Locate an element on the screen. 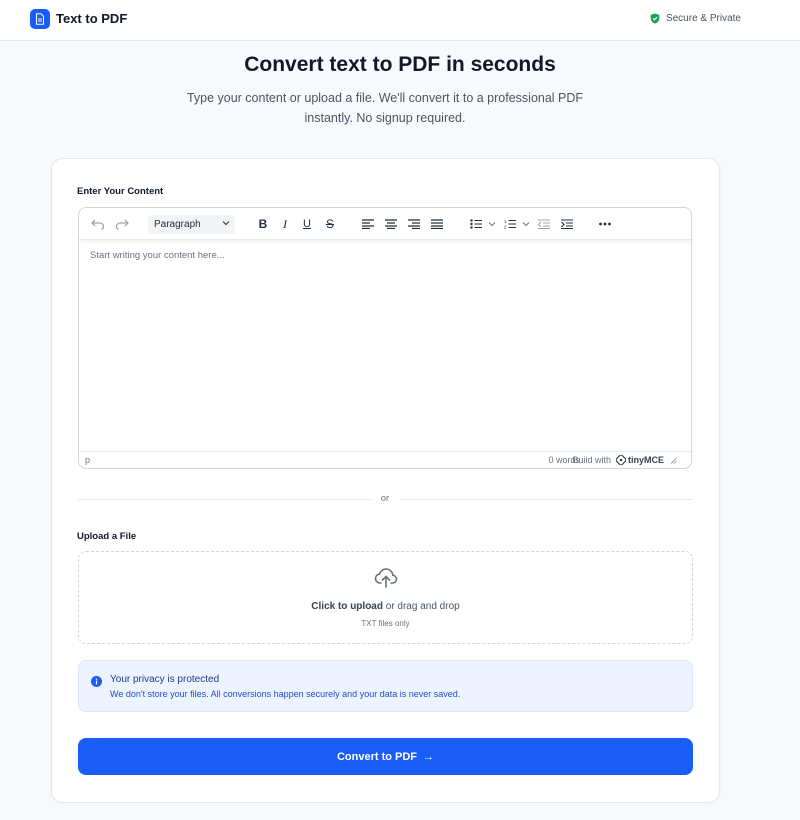 Image resolution: width=800 pixels, height=820 pixels. italic-button: I is located at coordinates (285, 224).